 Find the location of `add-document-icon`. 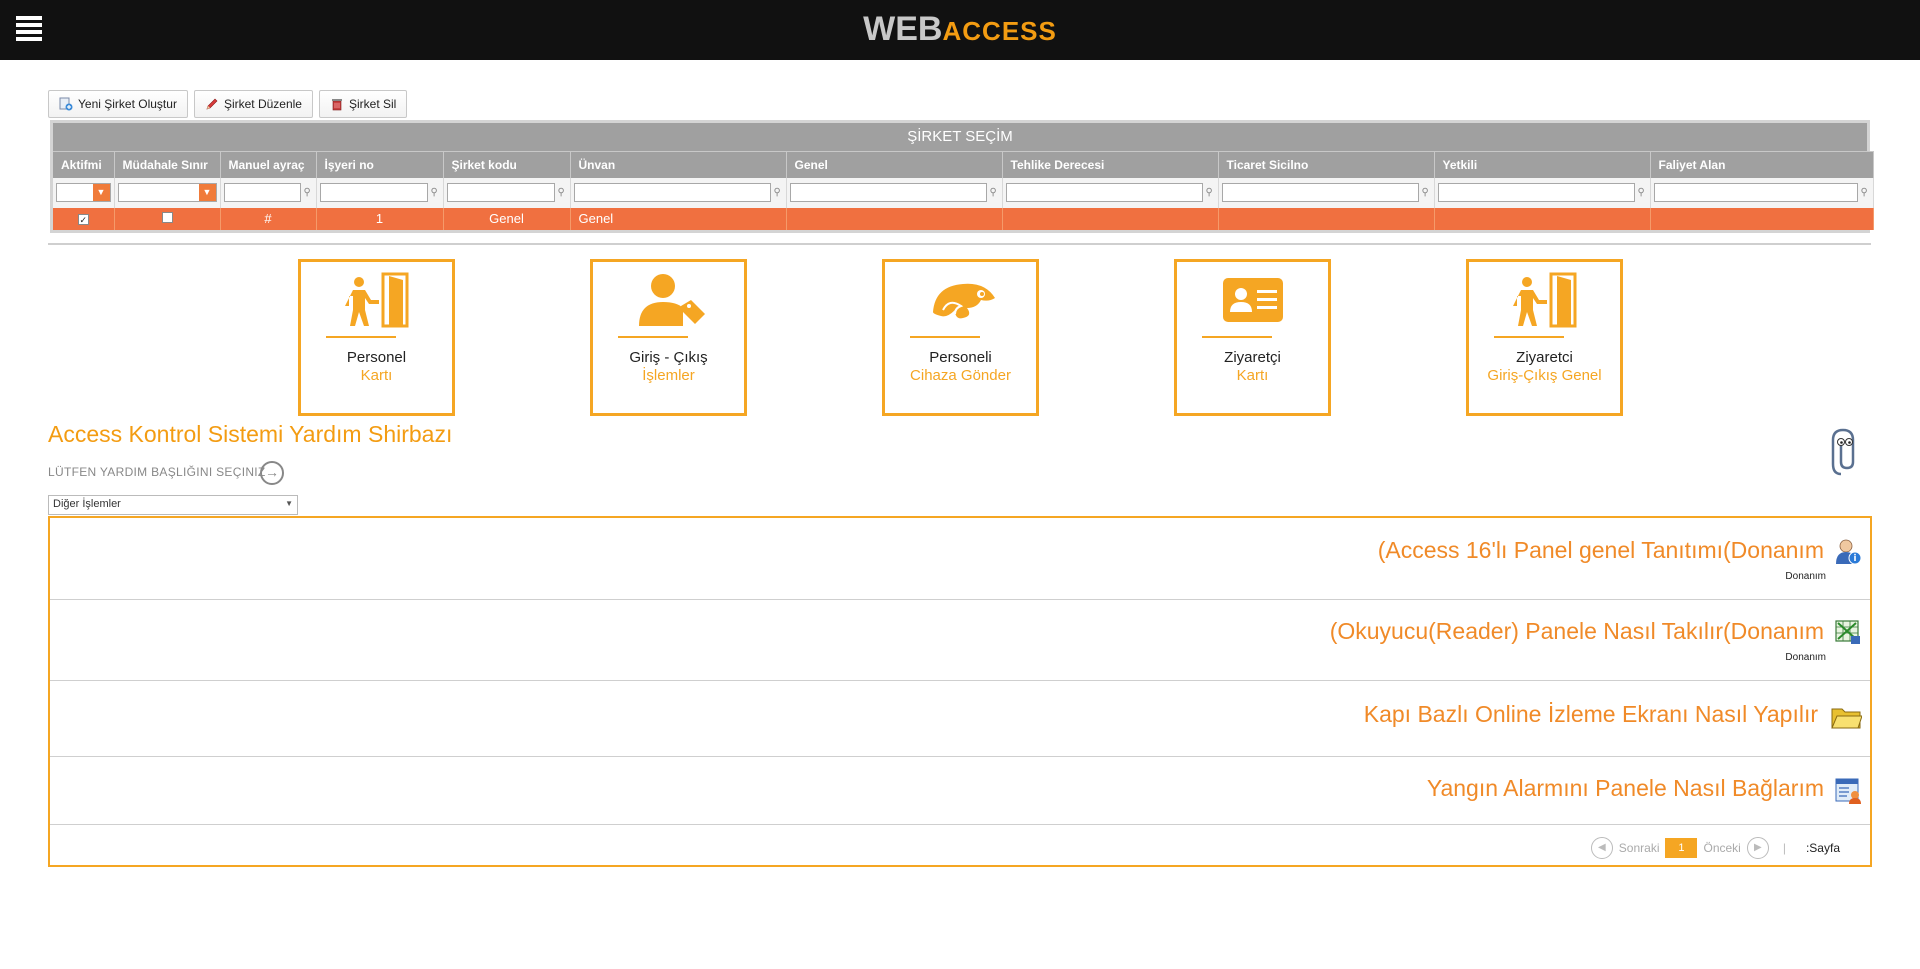

add-document-icon is located at coordinates (66, 104).